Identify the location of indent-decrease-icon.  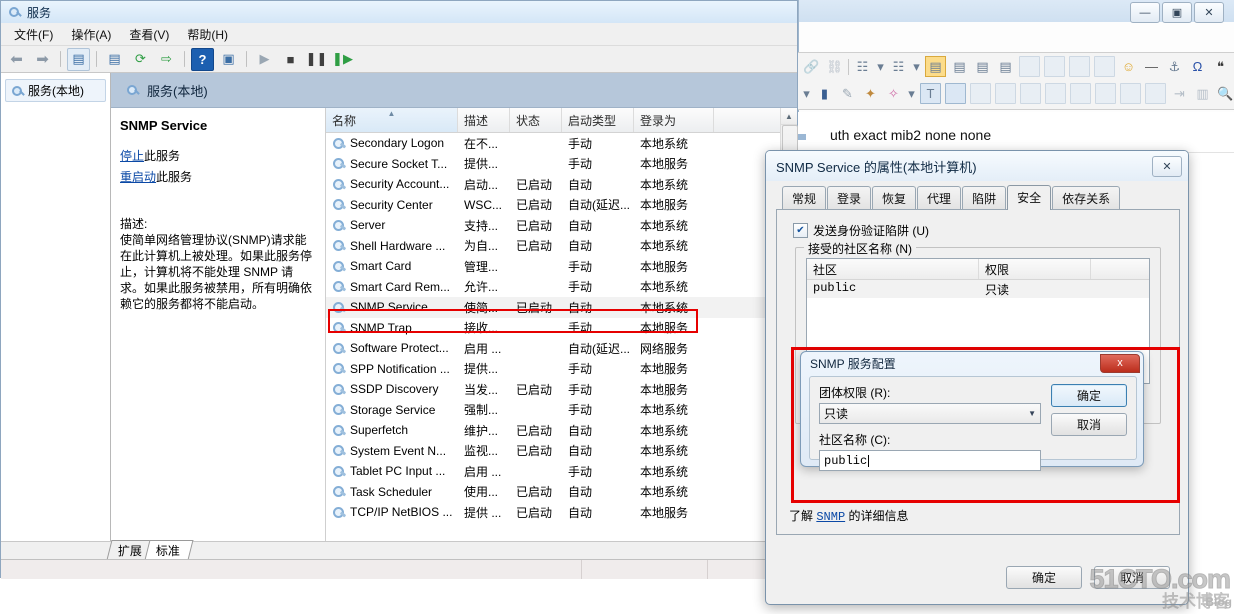
(1029, 66).